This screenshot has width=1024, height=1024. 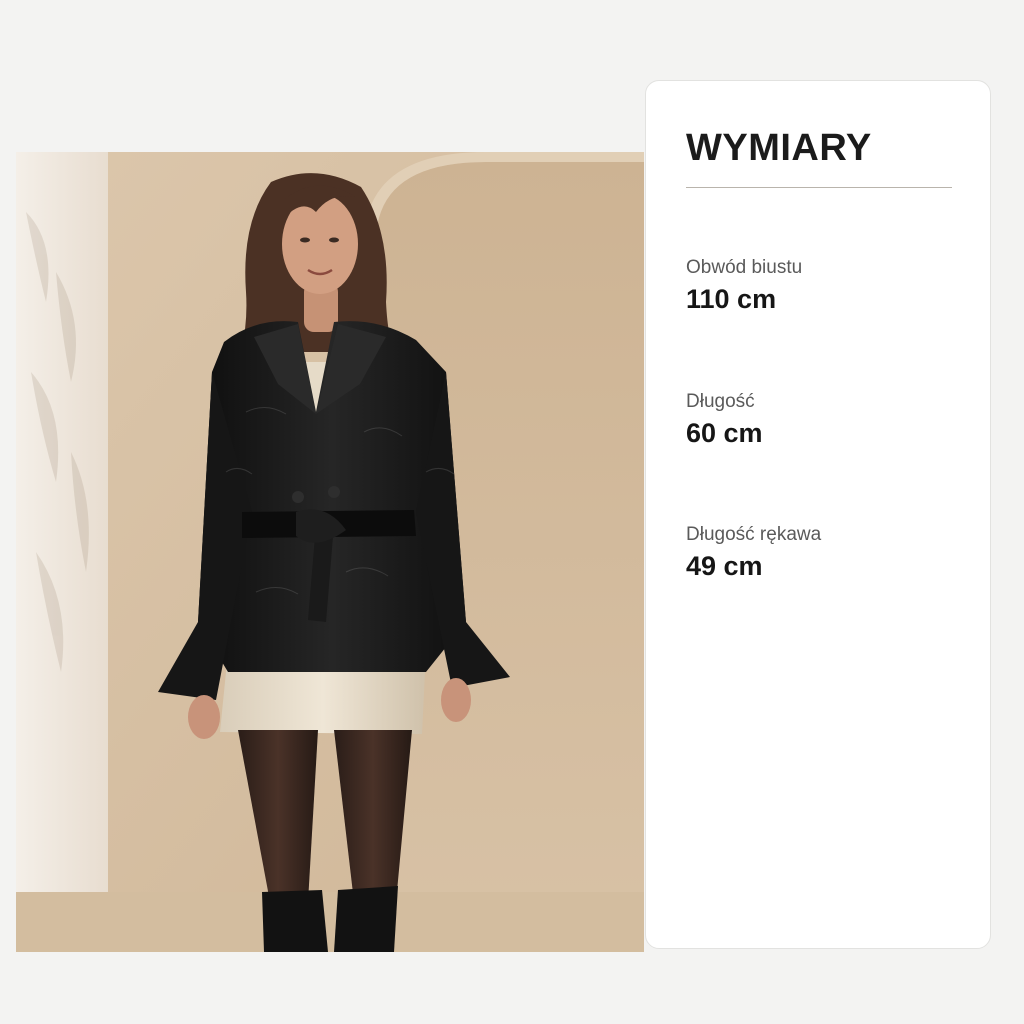 What do you see at coordinates (819, 187) in the screenshot?
I see `title-divider` at bounding box center [819, 187].